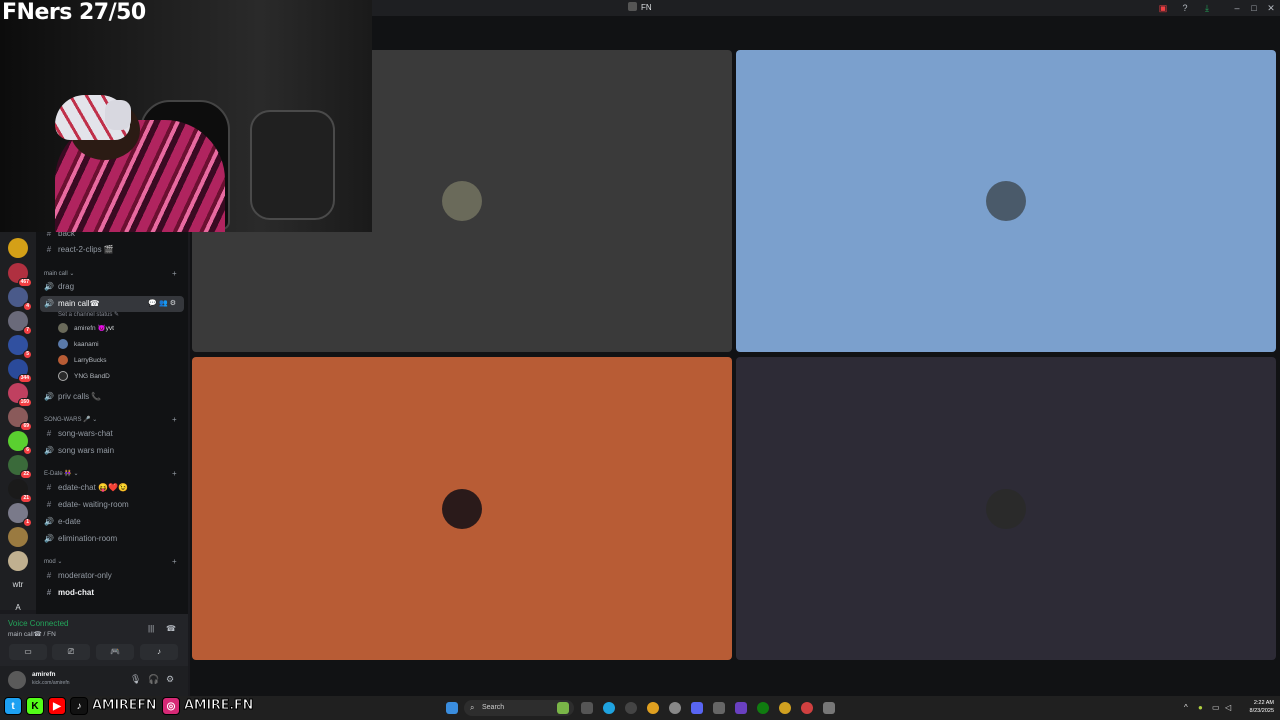 Image resolution: width=1280 pixels, height=720 pixels. Describe the element at coordinates (763, 708) in the screenshot. I see `xbox-icon` at that location.